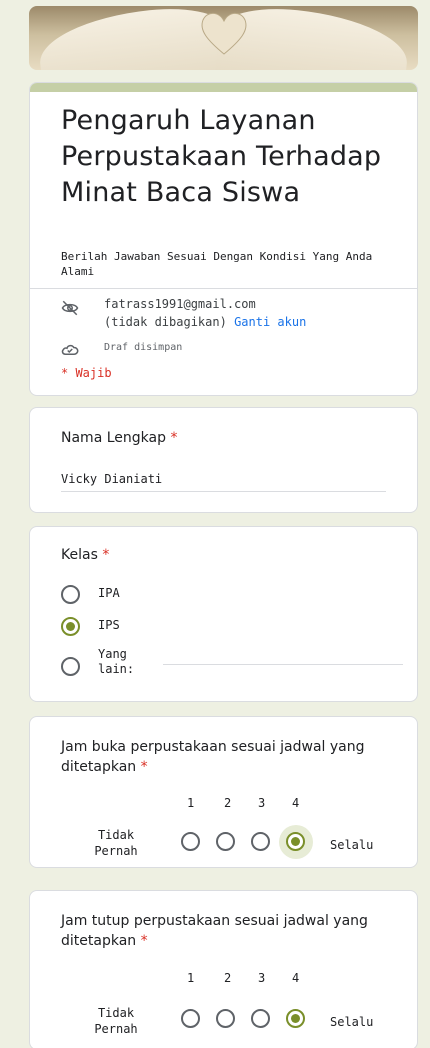 The width and height of the screenshot is (430, 1048). What do you see at coordinates (70, 308) in the screenshot?
I see `visibility-off-icon` at bounding box center [70, 308].